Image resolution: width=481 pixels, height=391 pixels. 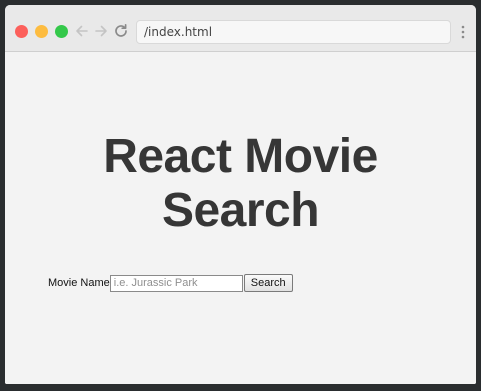 I want to click on reload-icon, so click(x=121, y=31).